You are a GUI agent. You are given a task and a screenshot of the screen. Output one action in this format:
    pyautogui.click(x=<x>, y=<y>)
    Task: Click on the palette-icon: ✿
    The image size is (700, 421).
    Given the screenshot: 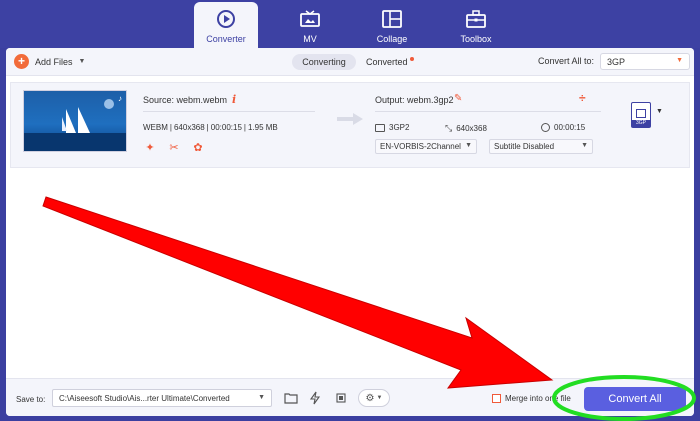 What is the action you would take?
    pyautogui.click(x=198, y=147)
    